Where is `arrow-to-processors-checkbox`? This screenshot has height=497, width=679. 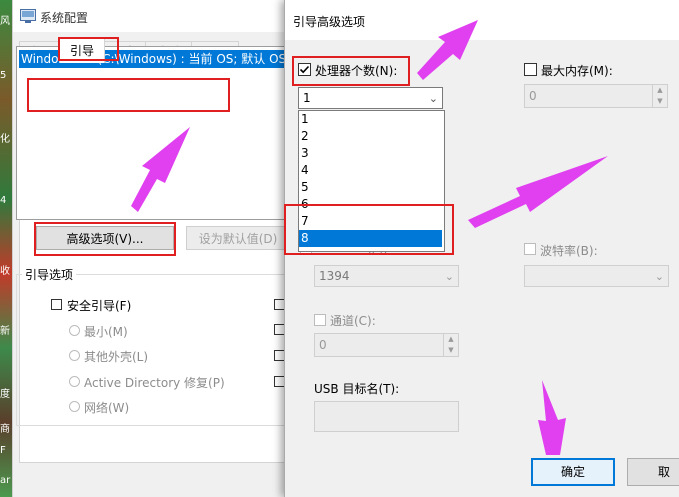
arrow-to-processors-checkbox is located at coordinates (447, 50).